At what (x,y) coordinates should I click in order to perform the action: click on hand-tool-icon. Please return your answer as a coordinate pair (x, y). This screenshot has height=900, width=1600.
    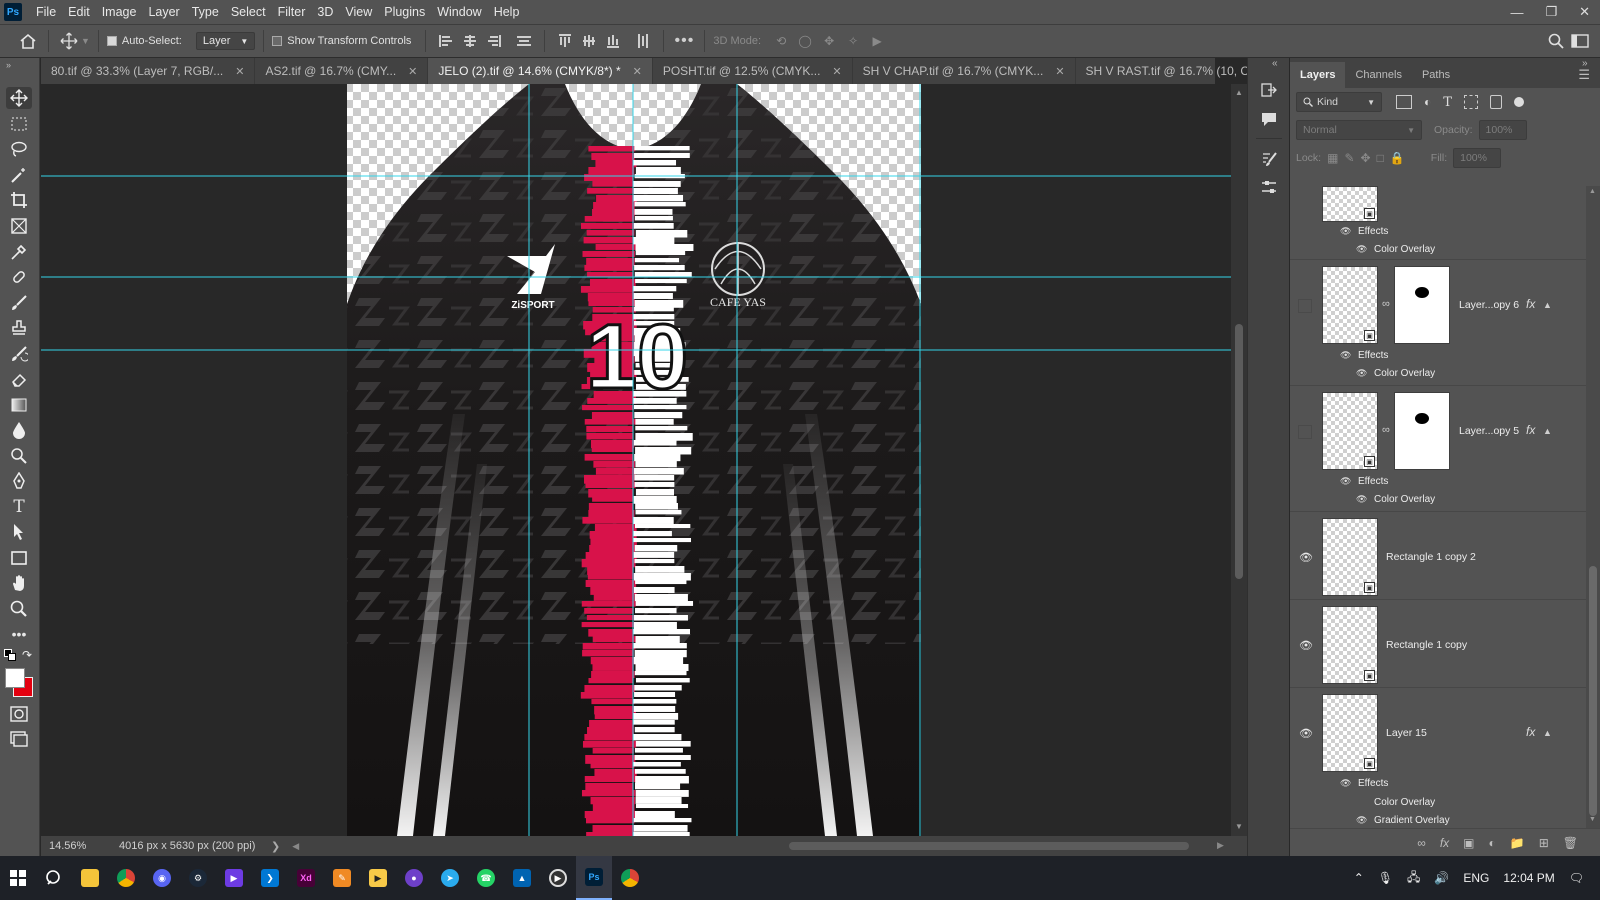
    Looking at the image, I should click on (19, 583).